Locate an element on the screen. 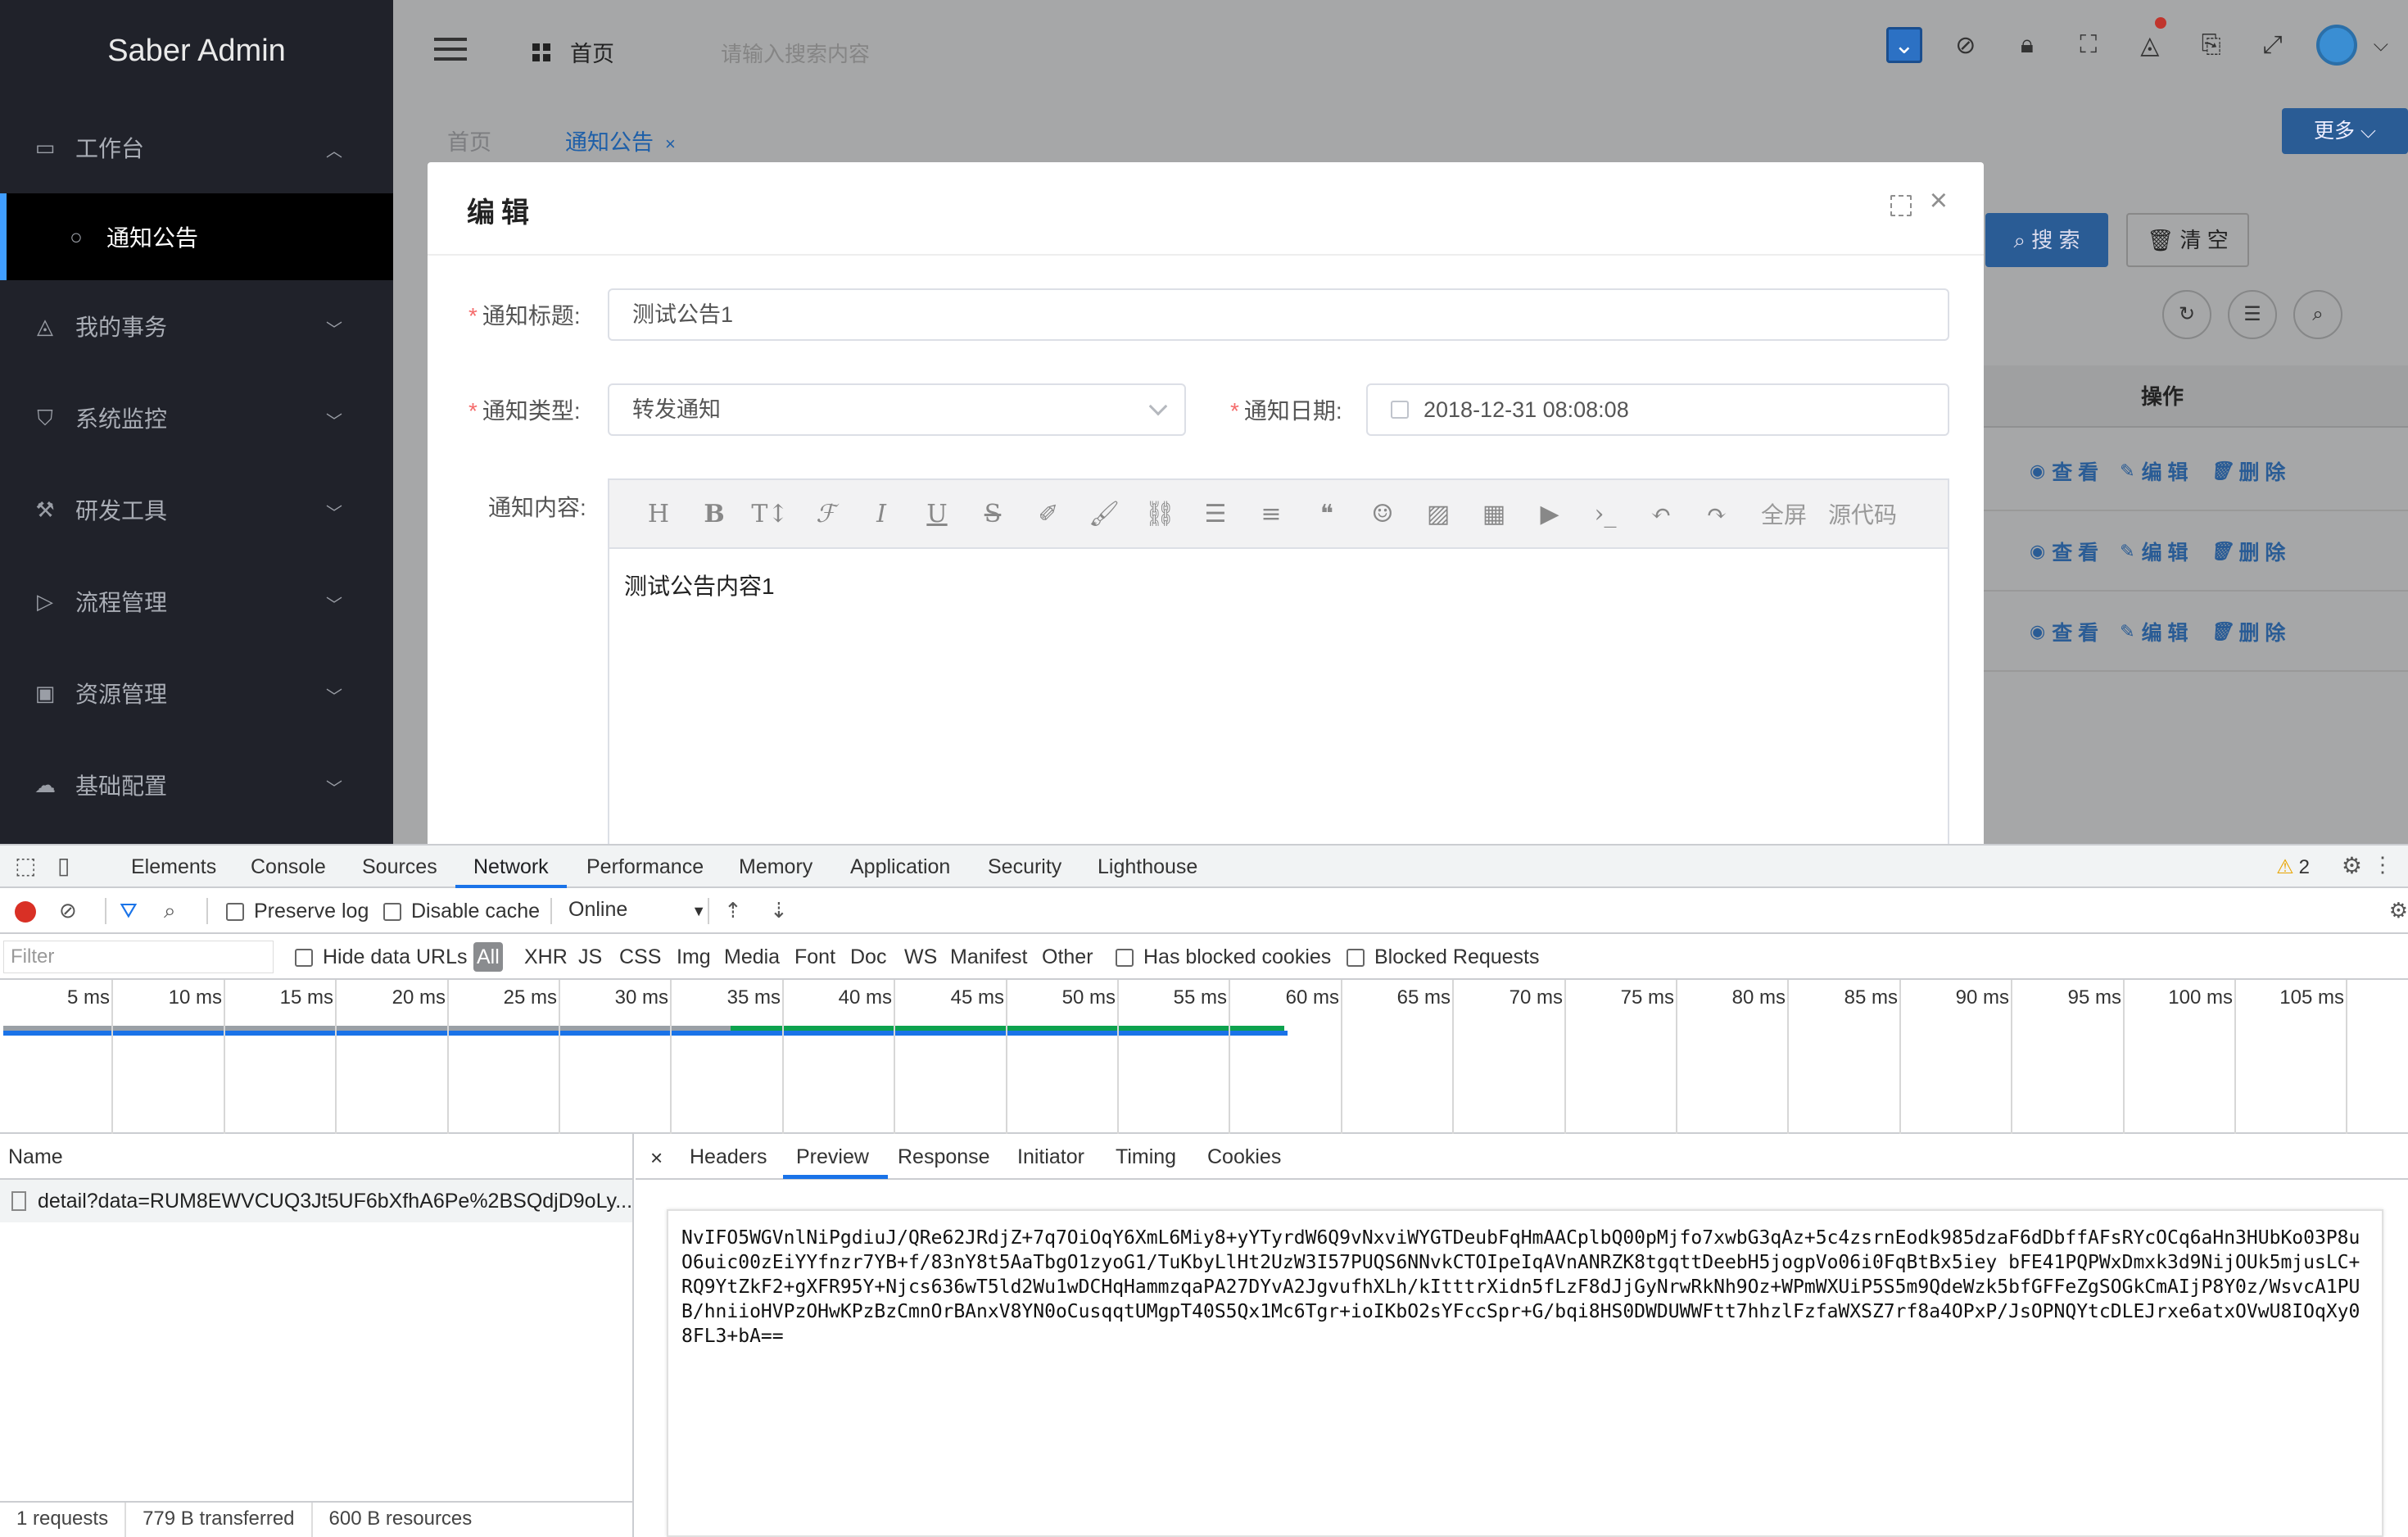  italic-icon: I is located at coordinates (881, 514).